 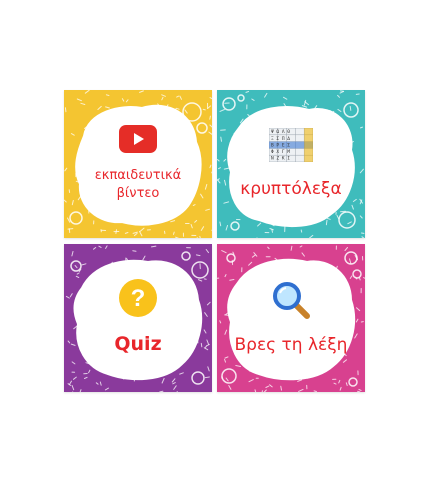 I want to click on svg-text: Ν Ζ Κ Ι, so click(x=280, y=158).